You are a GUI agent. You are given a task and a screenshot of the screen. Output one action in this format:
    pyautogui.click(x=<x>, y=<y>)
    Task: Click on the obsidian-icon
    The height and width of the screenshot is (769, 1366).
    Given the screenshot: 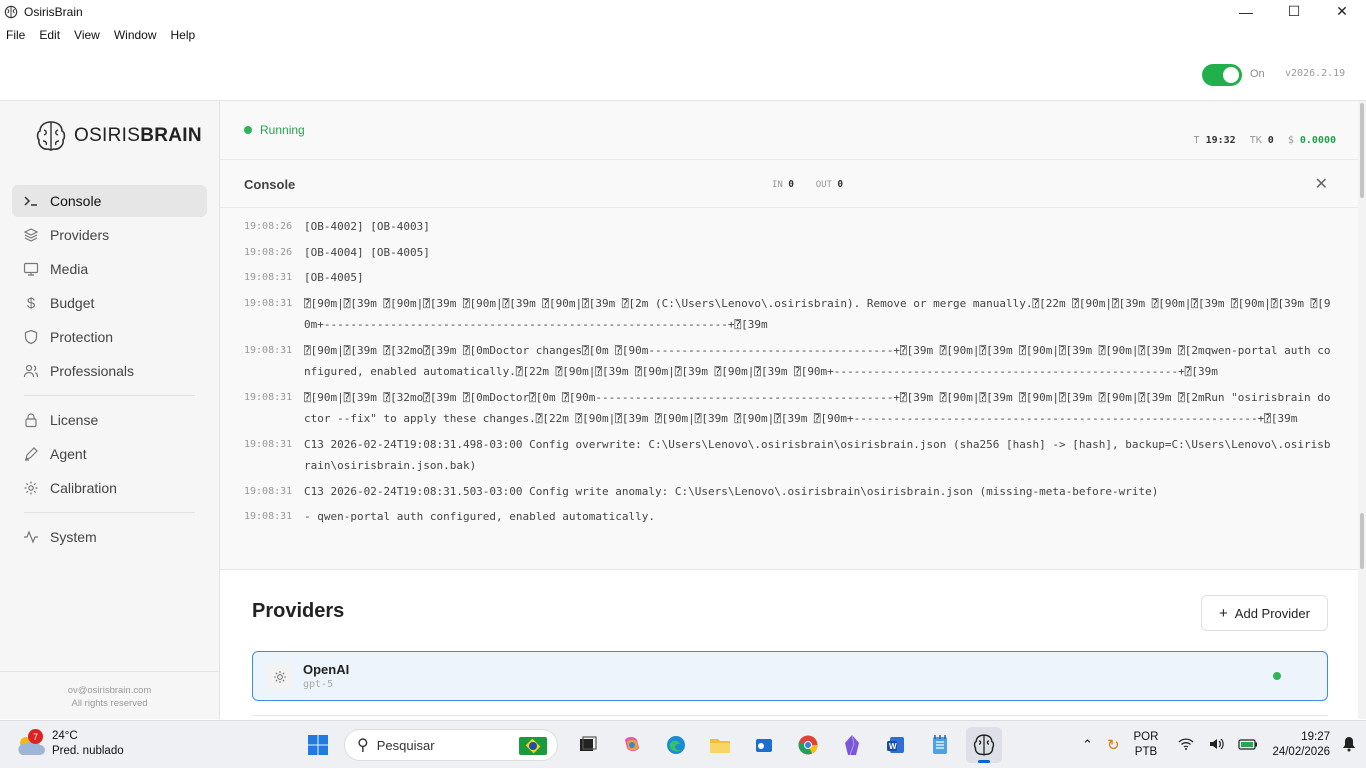 What is the action you would take?
    pyautogui.click(x=852, y=745)
    